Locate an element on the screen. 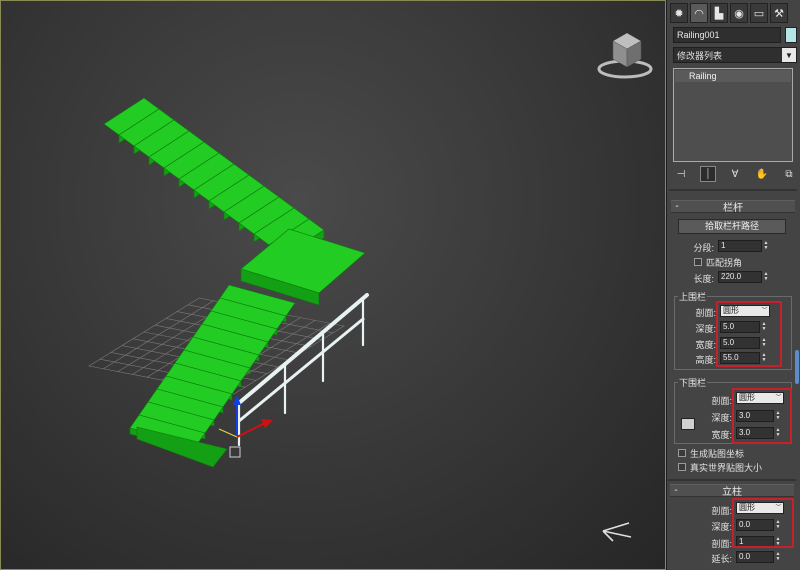  lower-rail-spacing-icon is located at coordinates (688, 424).